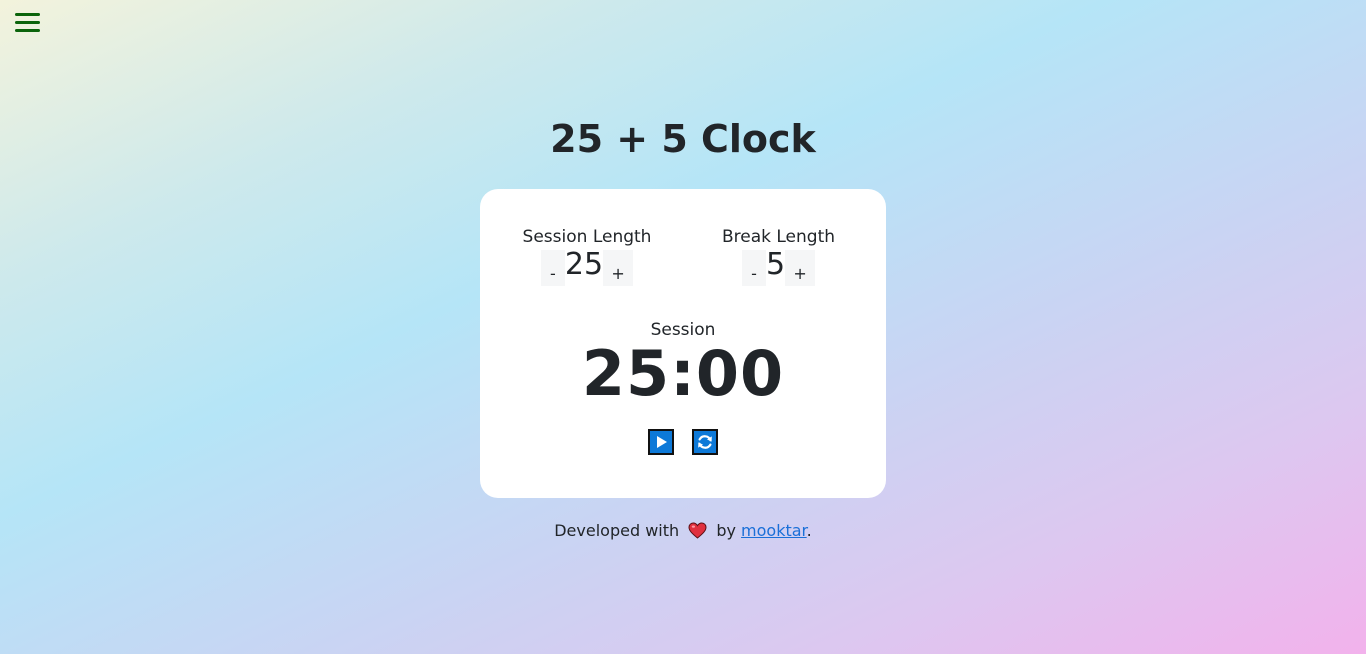 The image size is (1366, 654). I want to click on play-icon, so click(662, 442).